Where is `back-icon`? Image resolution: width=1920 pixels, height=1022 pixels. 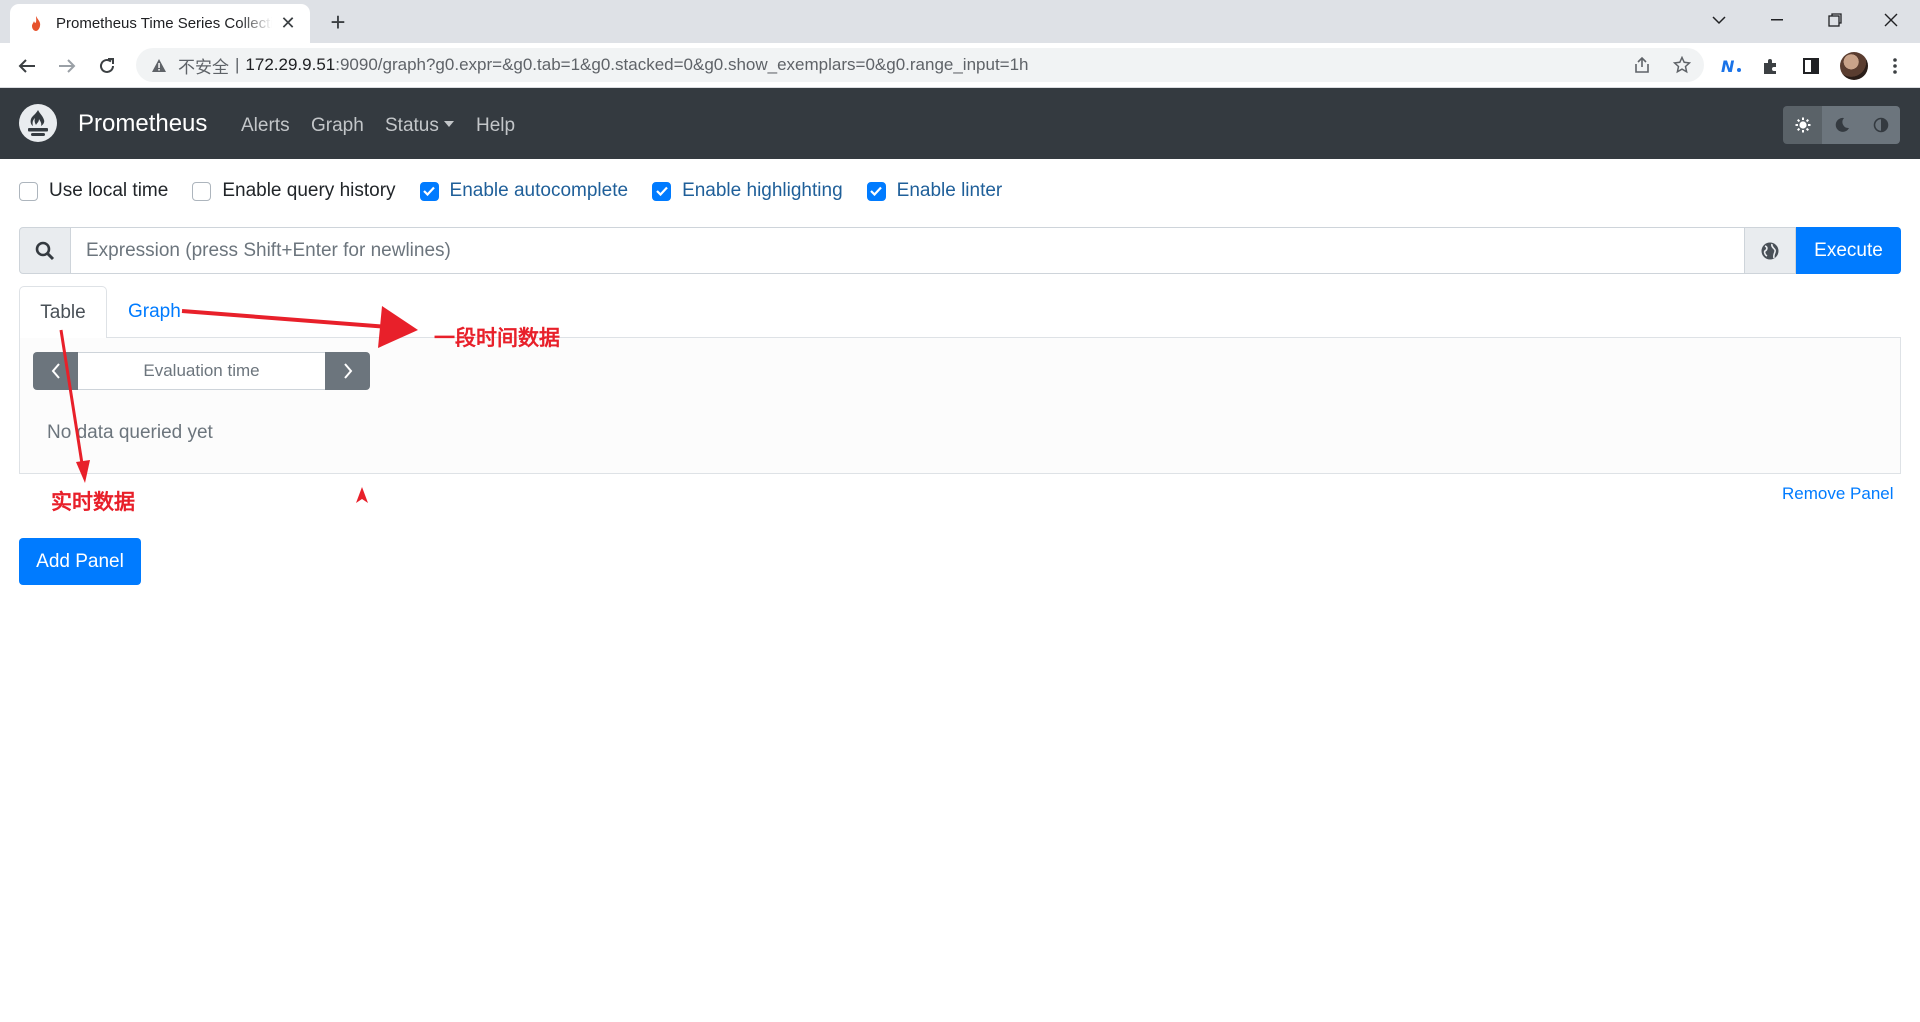 back-icon is located at coordinates (27, 66).